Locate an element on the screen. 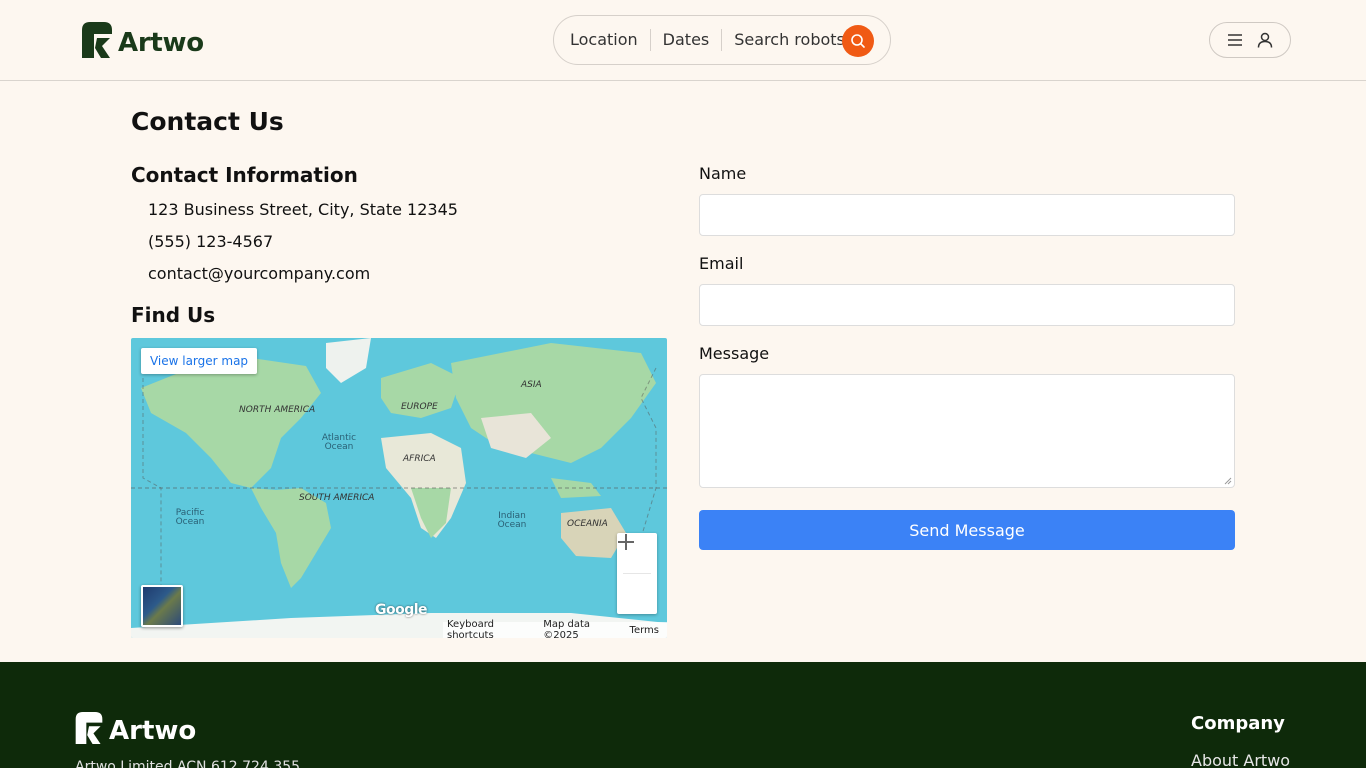  message-textarea is located at coordinates (967, 431).